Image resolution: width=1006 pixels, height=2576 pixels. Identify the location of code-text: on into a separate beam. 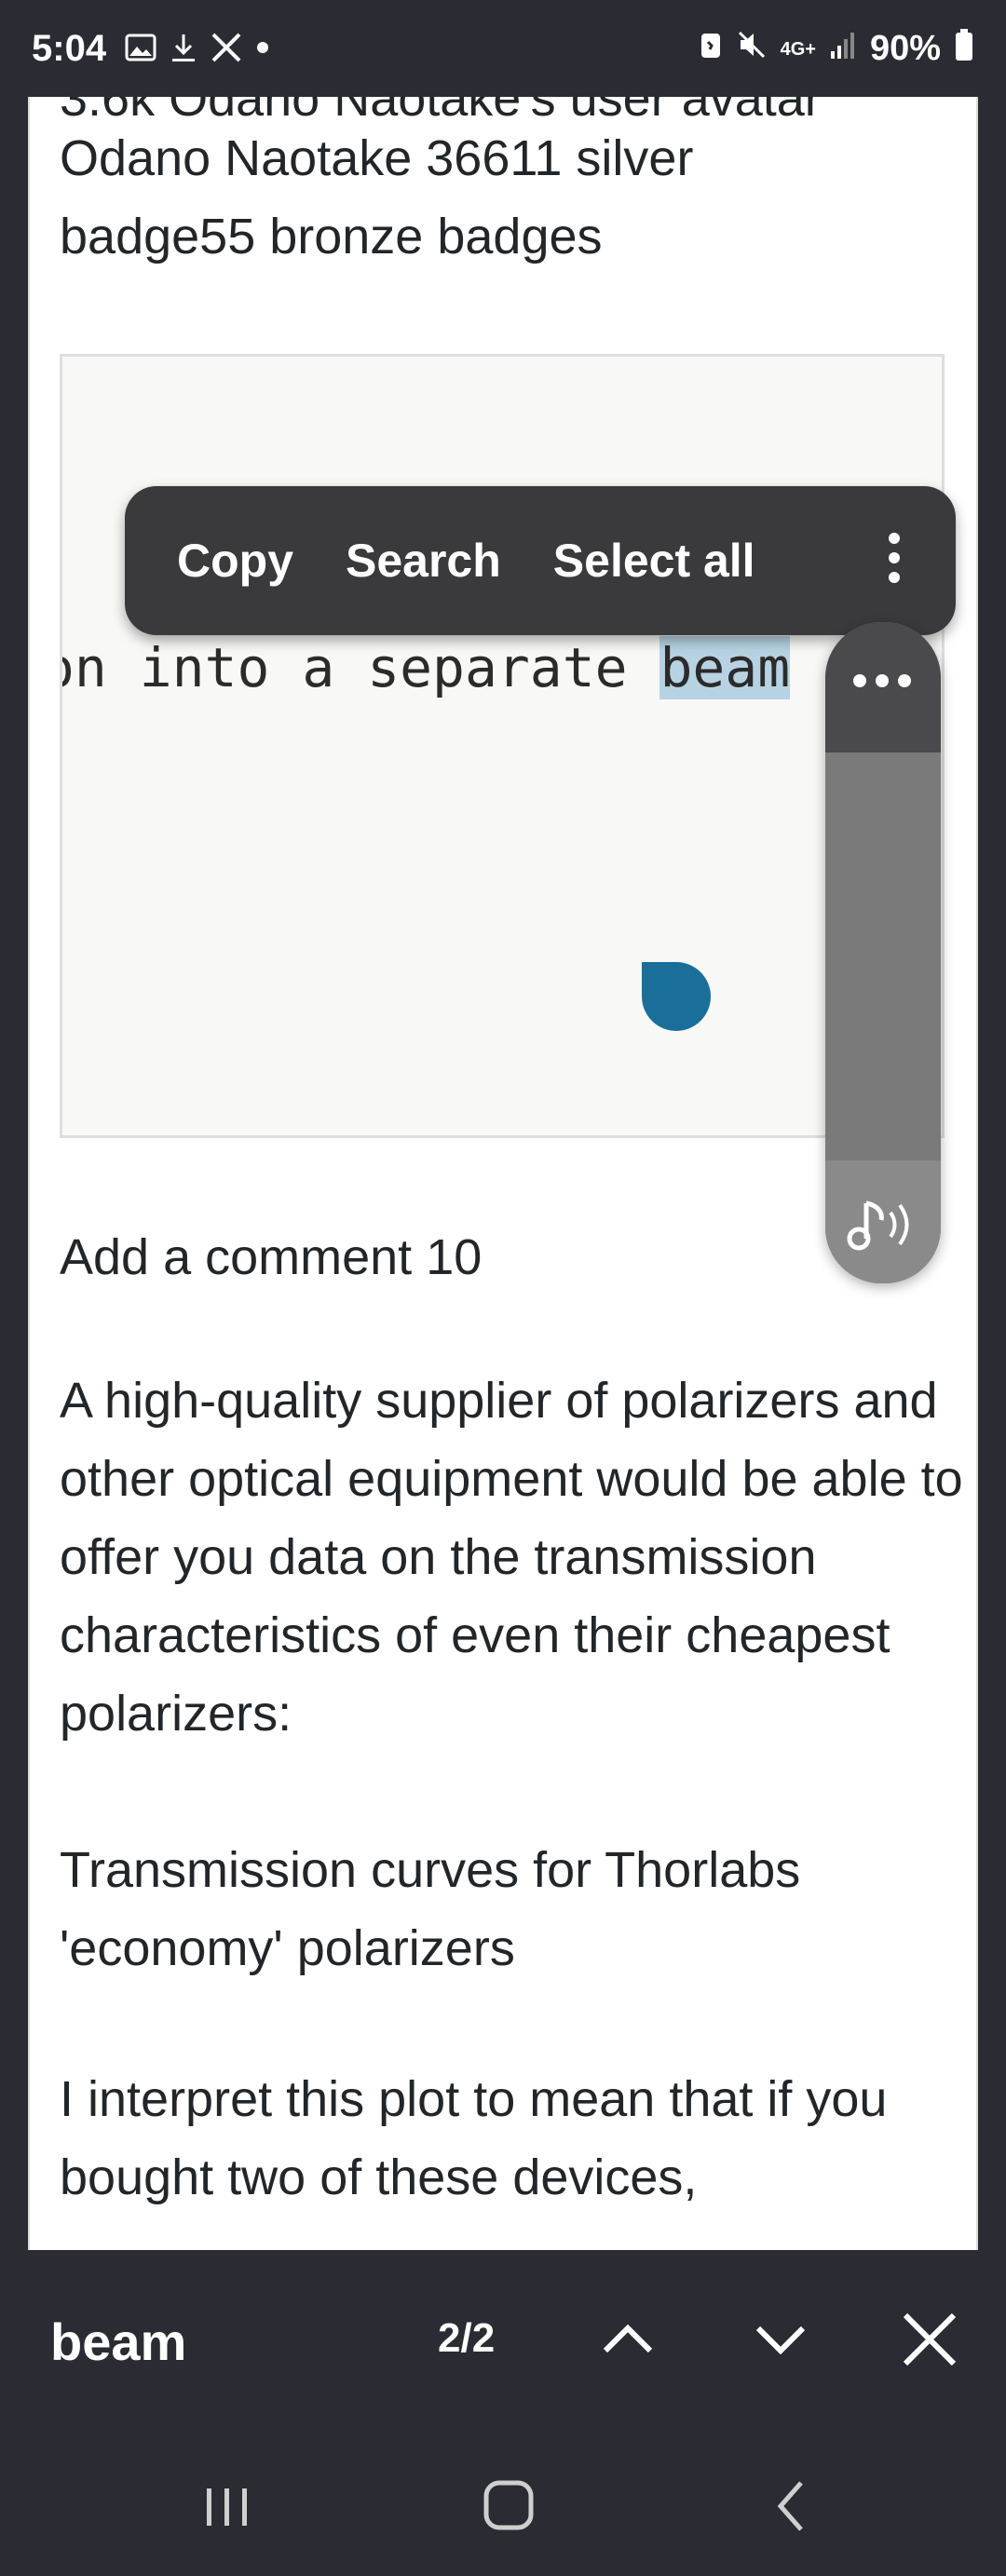
(425, 667).